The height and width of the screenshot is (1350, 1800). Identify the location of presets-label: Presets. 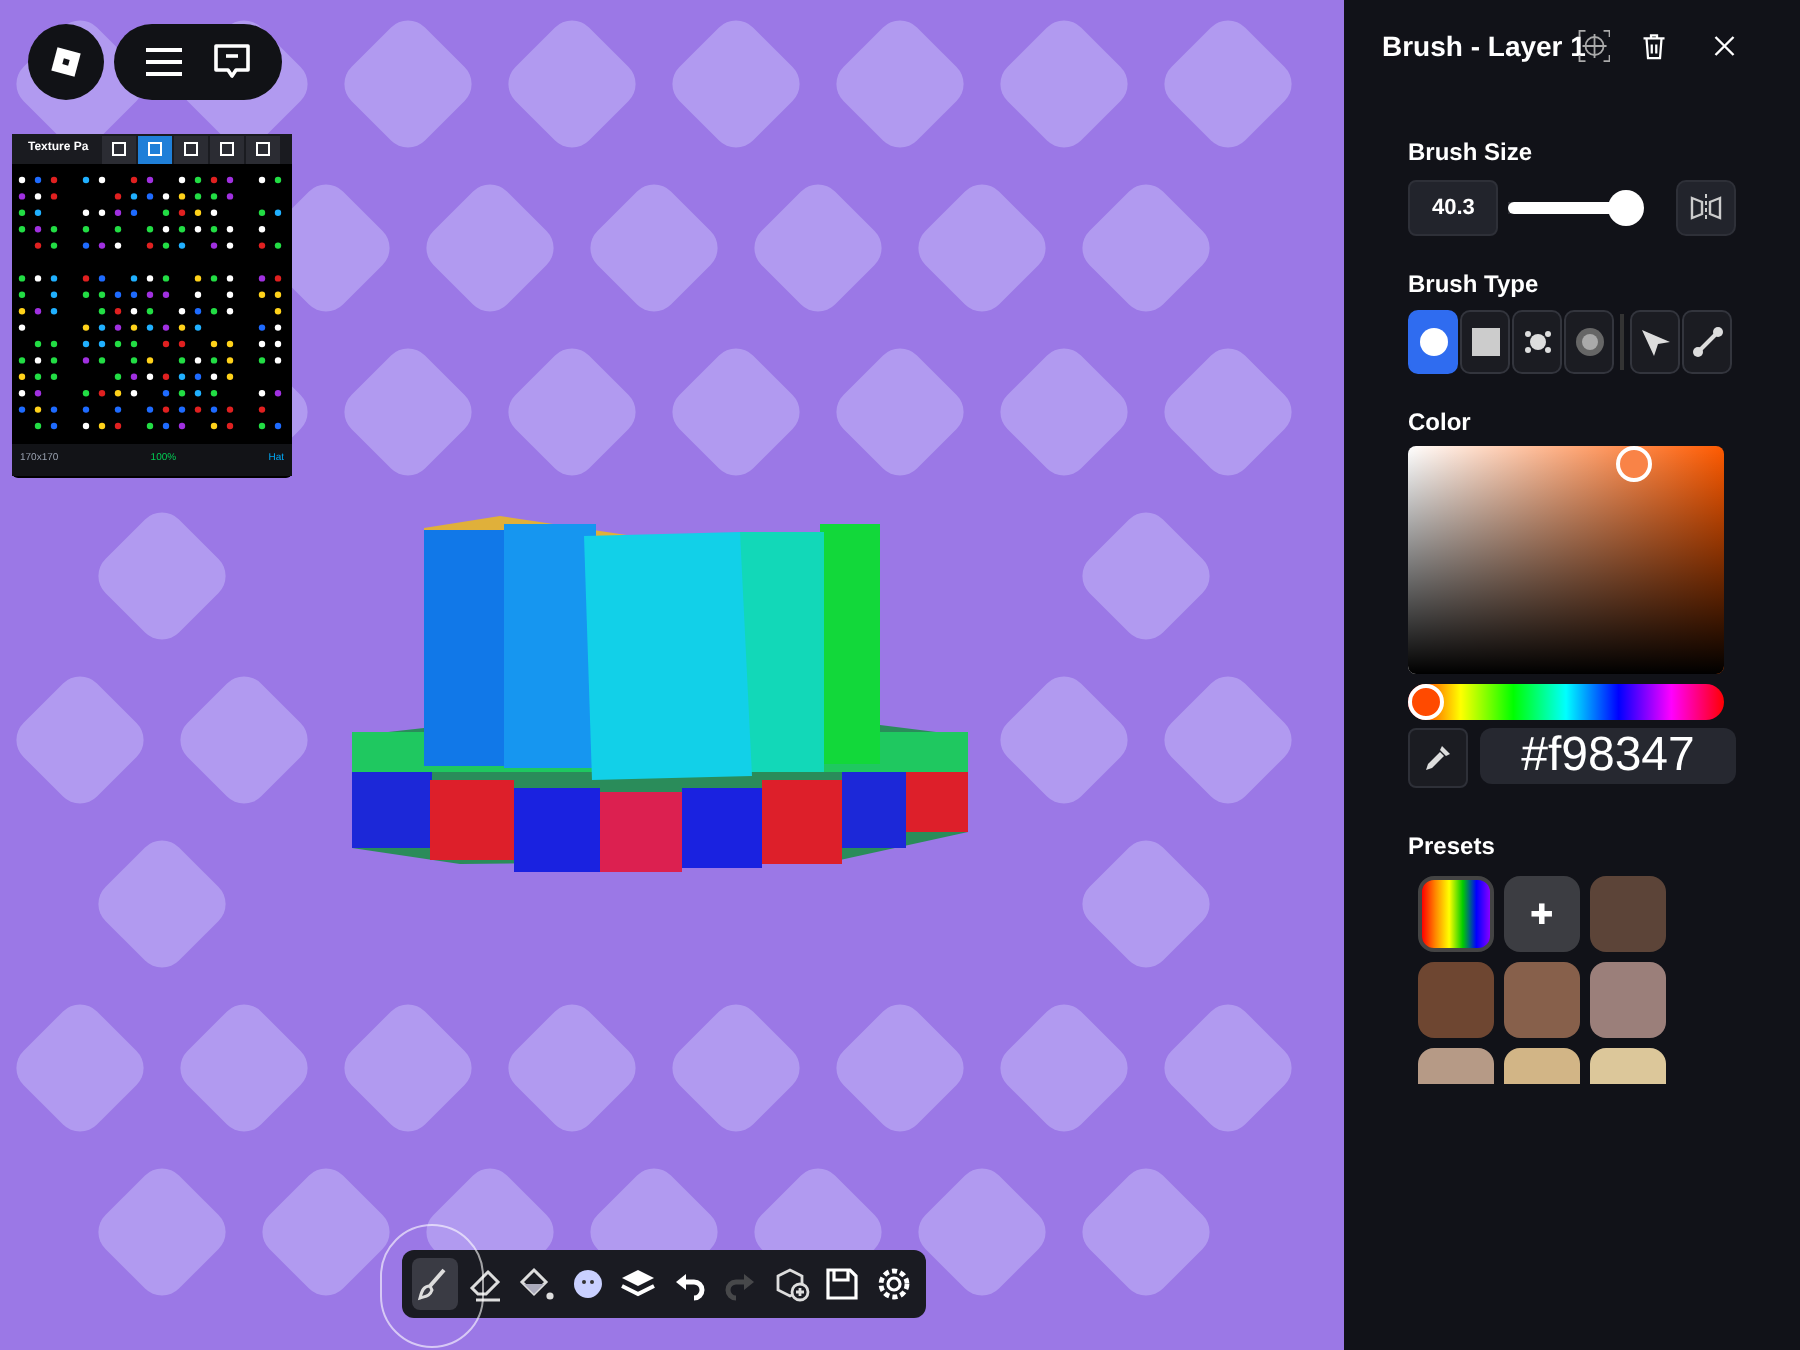
(1452, 847).